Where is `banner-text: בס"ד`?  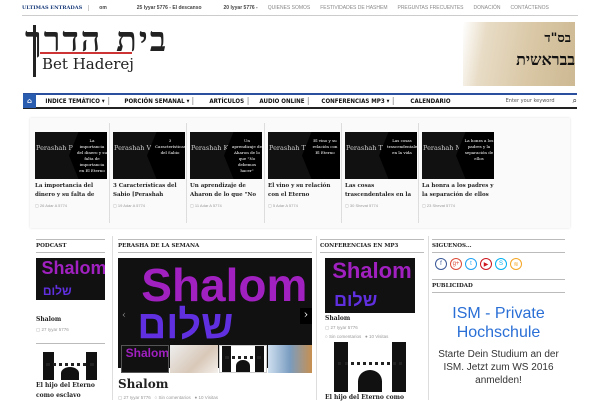 banner-text: בס"ד is located at coordinates (557, 38).